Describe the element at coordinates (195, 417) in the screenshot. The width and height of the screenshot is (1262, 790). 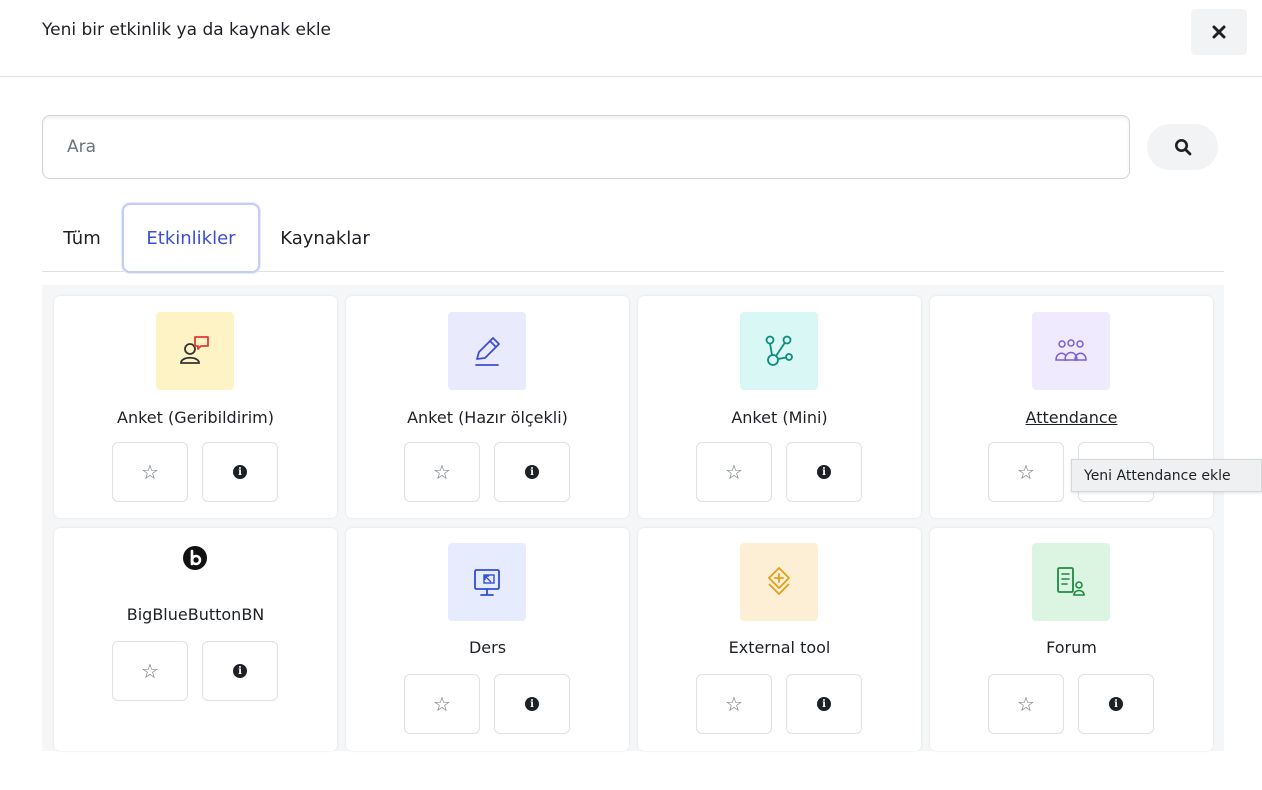
I see `module-name: Anket (Geribildirim)` at that location.